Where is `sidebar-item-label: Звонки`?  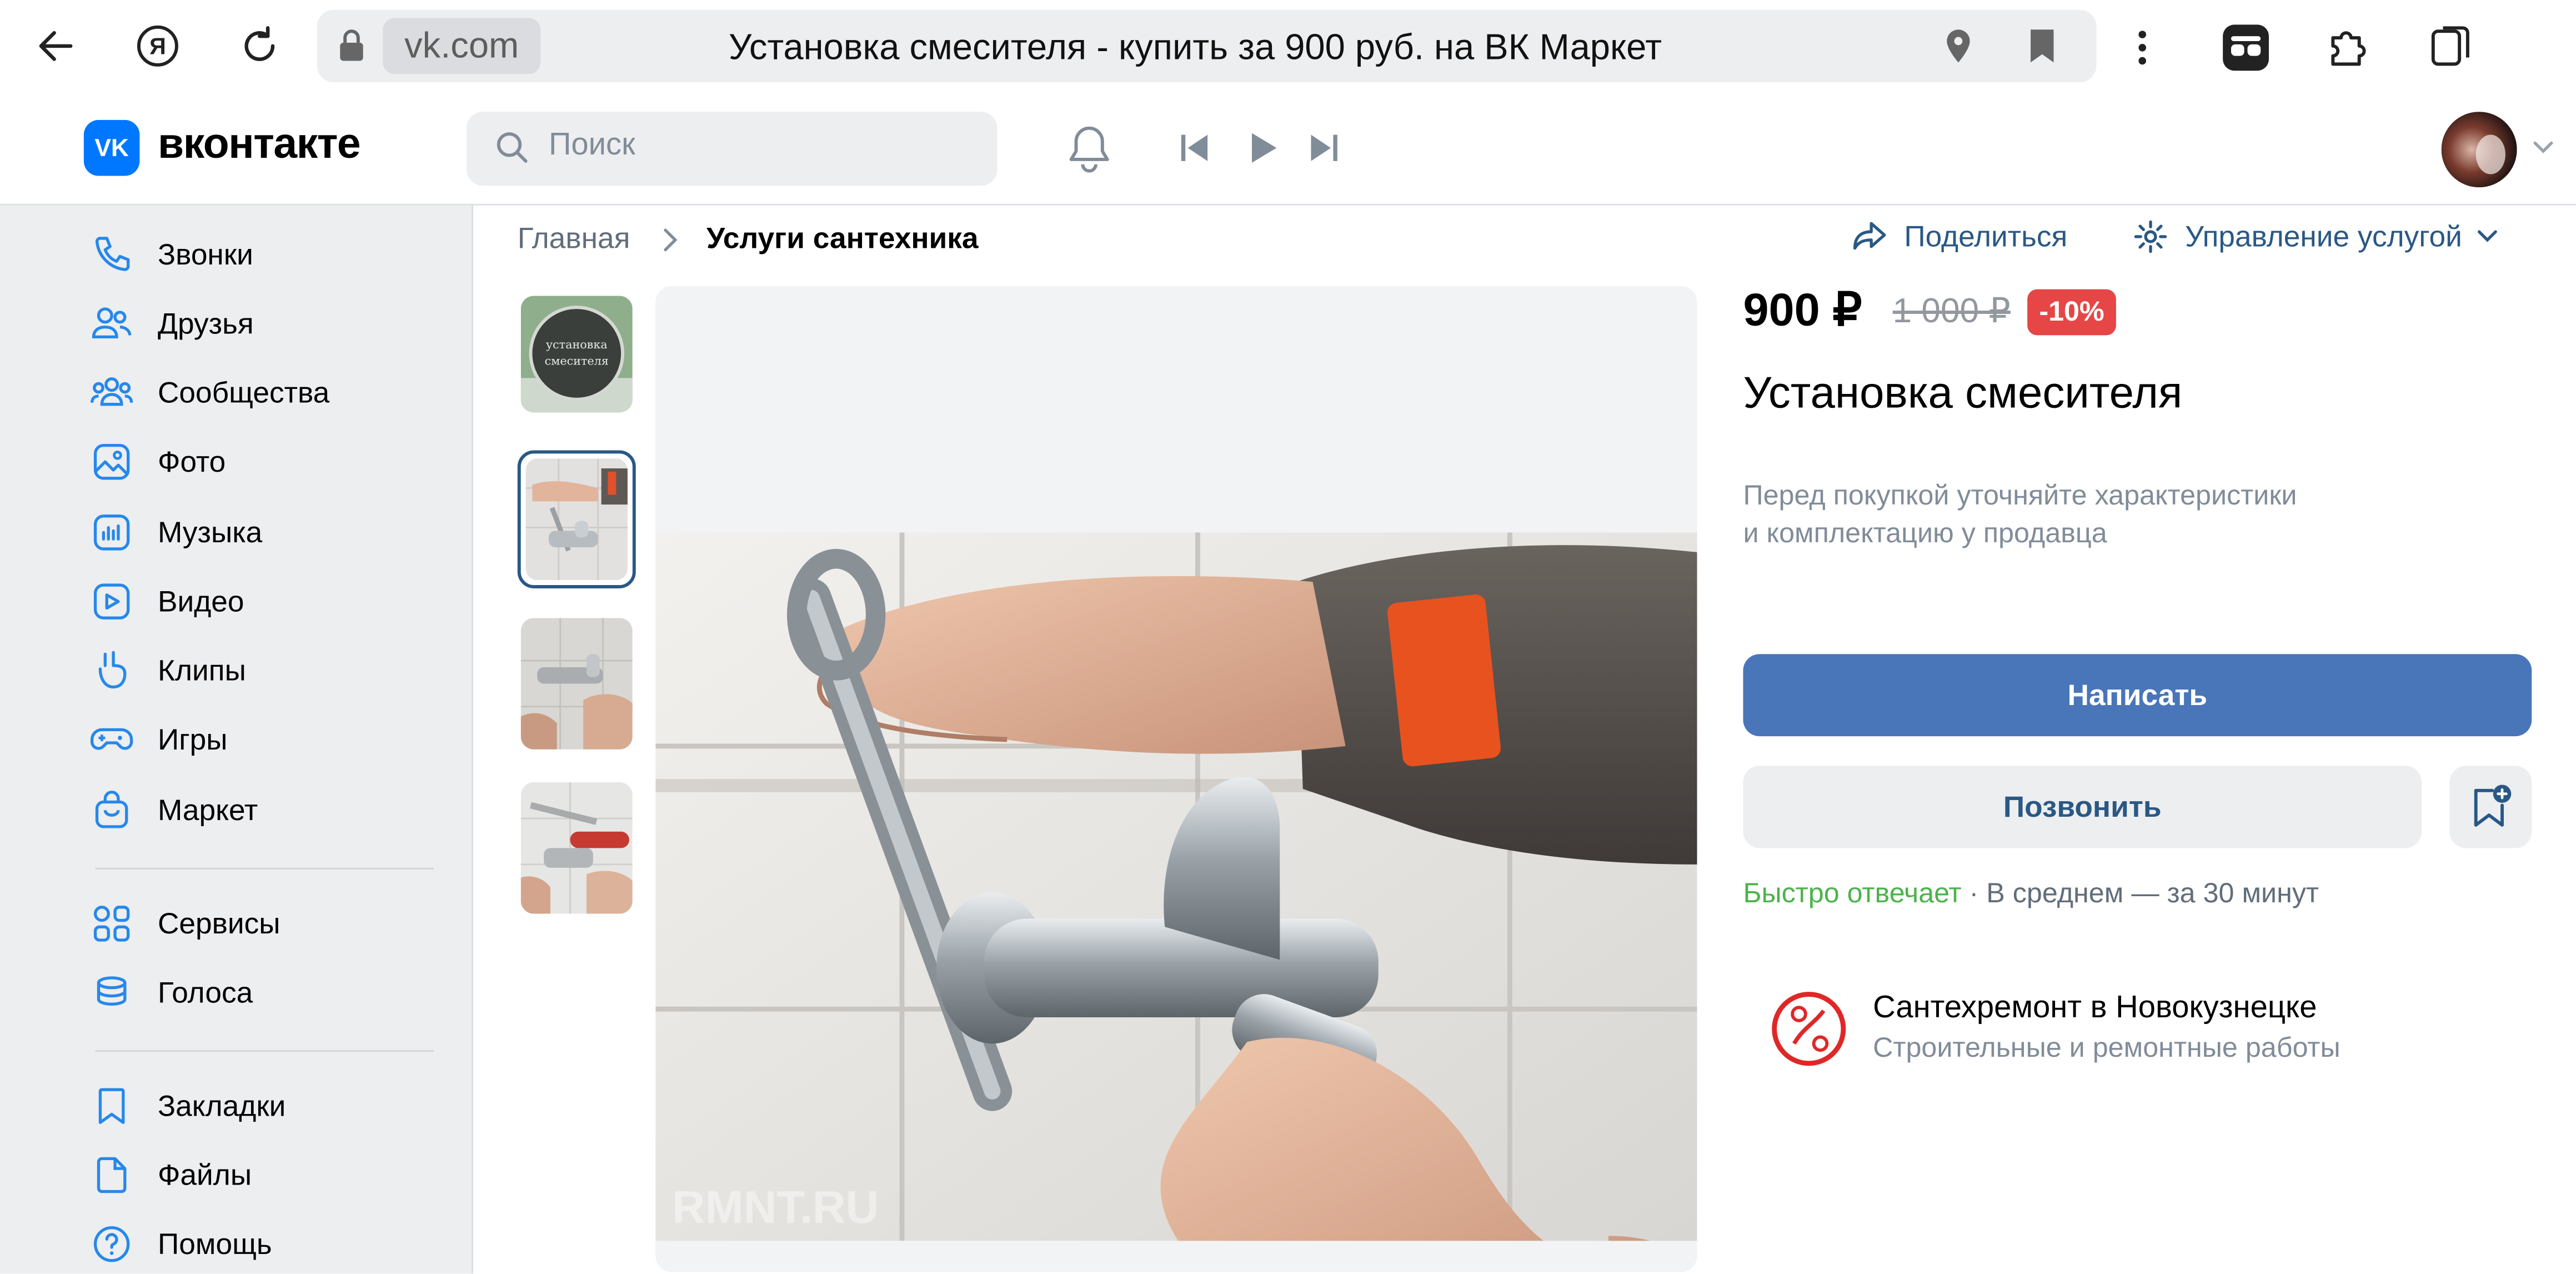 sidebar-item-label: Звонки is located at coordinates (205, 254).